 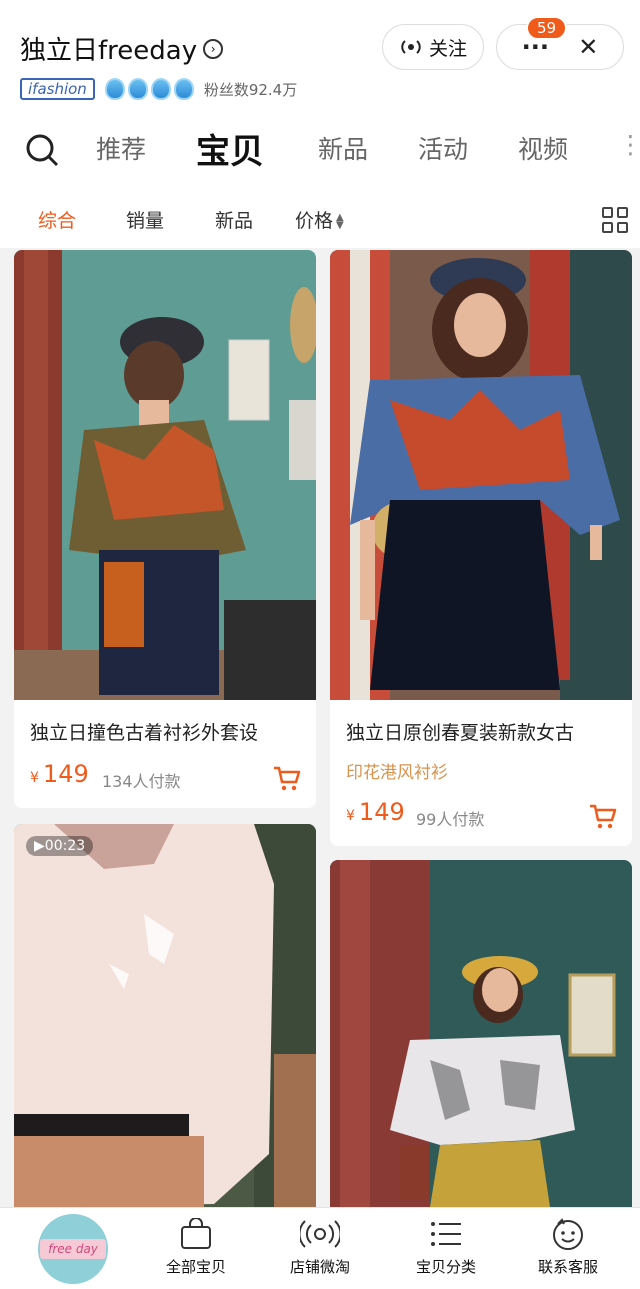 What do you see at coordinates (340, 221) in the screenshot?
I see `sort-arrows-icon: ▲ ▼` at bounding box center [340, 221].